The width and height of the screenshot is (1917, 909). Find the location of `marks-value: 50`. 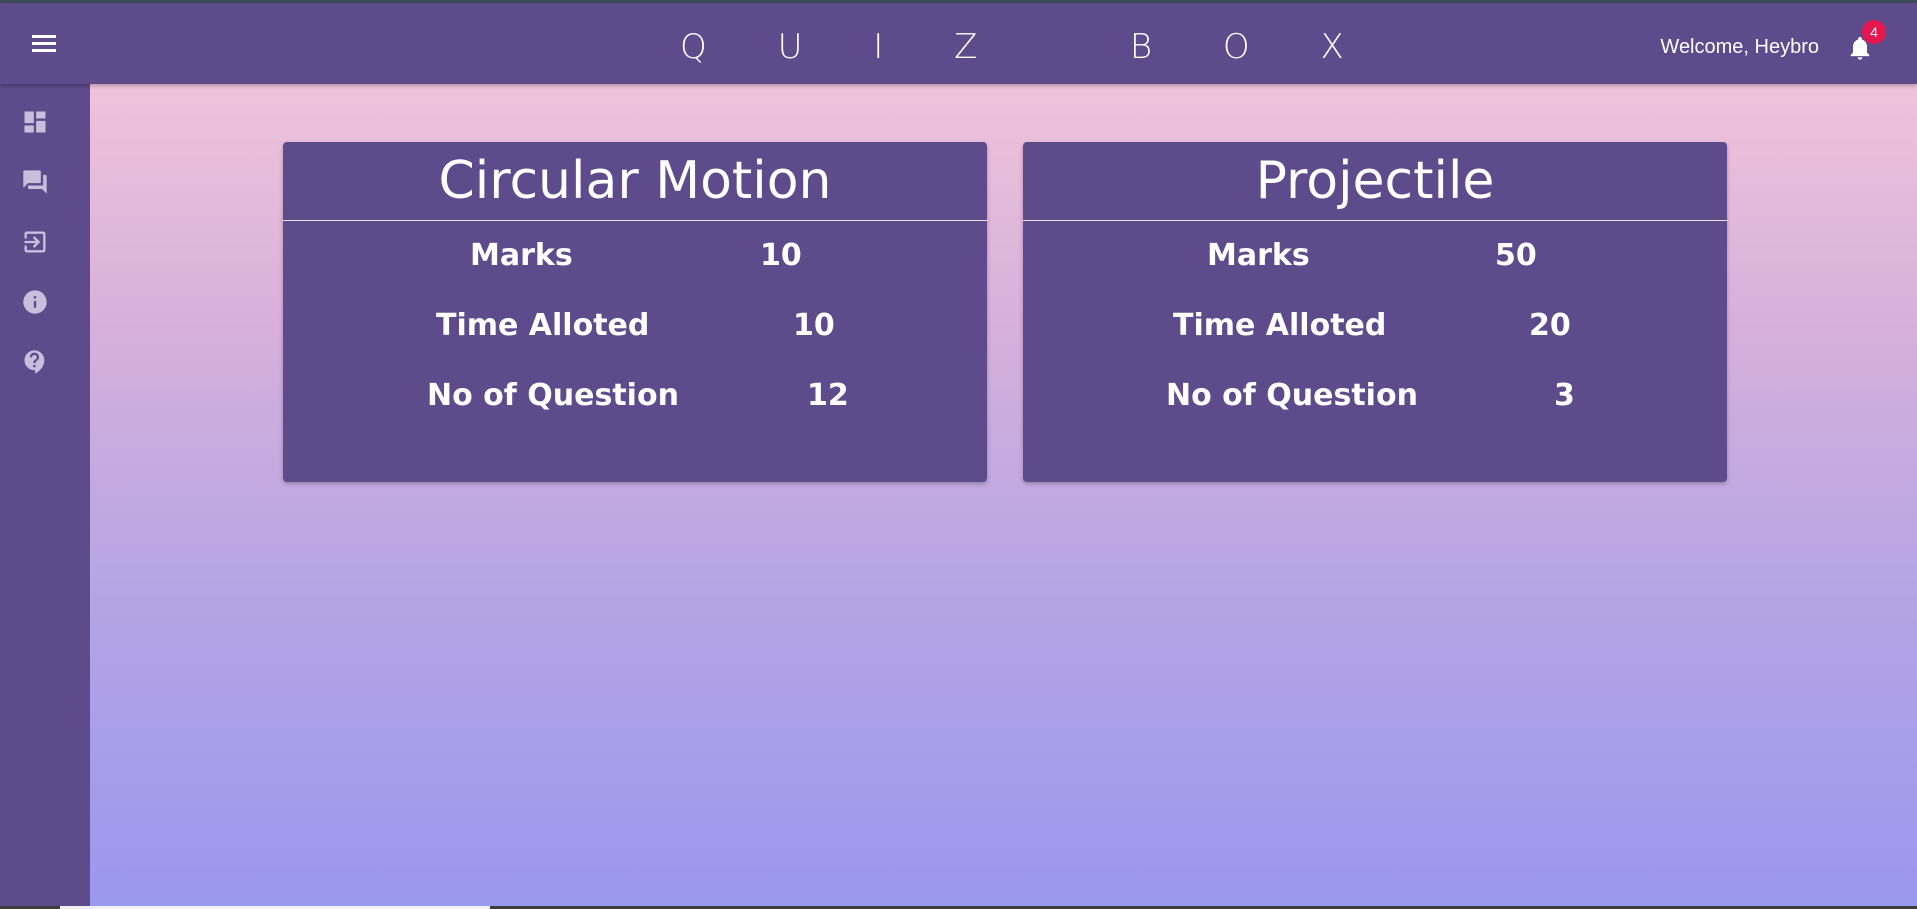

marks-value: 50 is located at coordinates (1516, 255).